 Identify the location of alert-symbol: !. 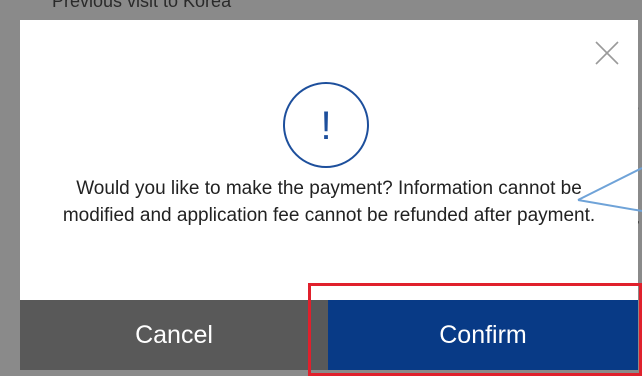
(325, 126).